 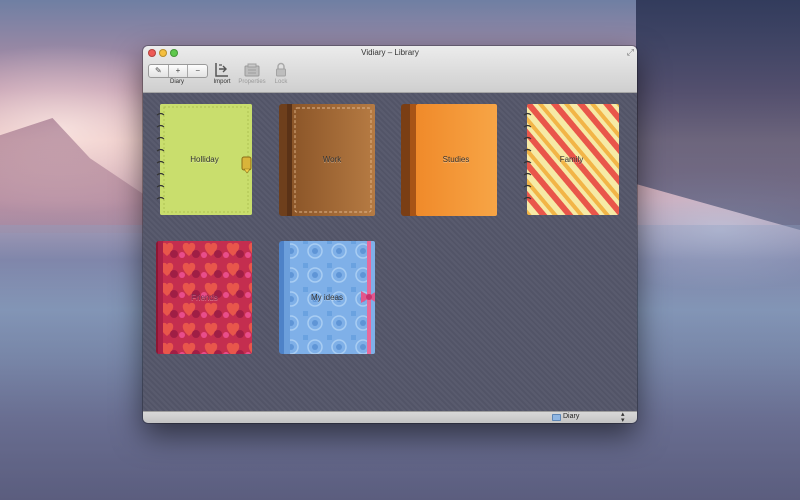 I want to click on import-label: Import, so click(x=222, y=82).